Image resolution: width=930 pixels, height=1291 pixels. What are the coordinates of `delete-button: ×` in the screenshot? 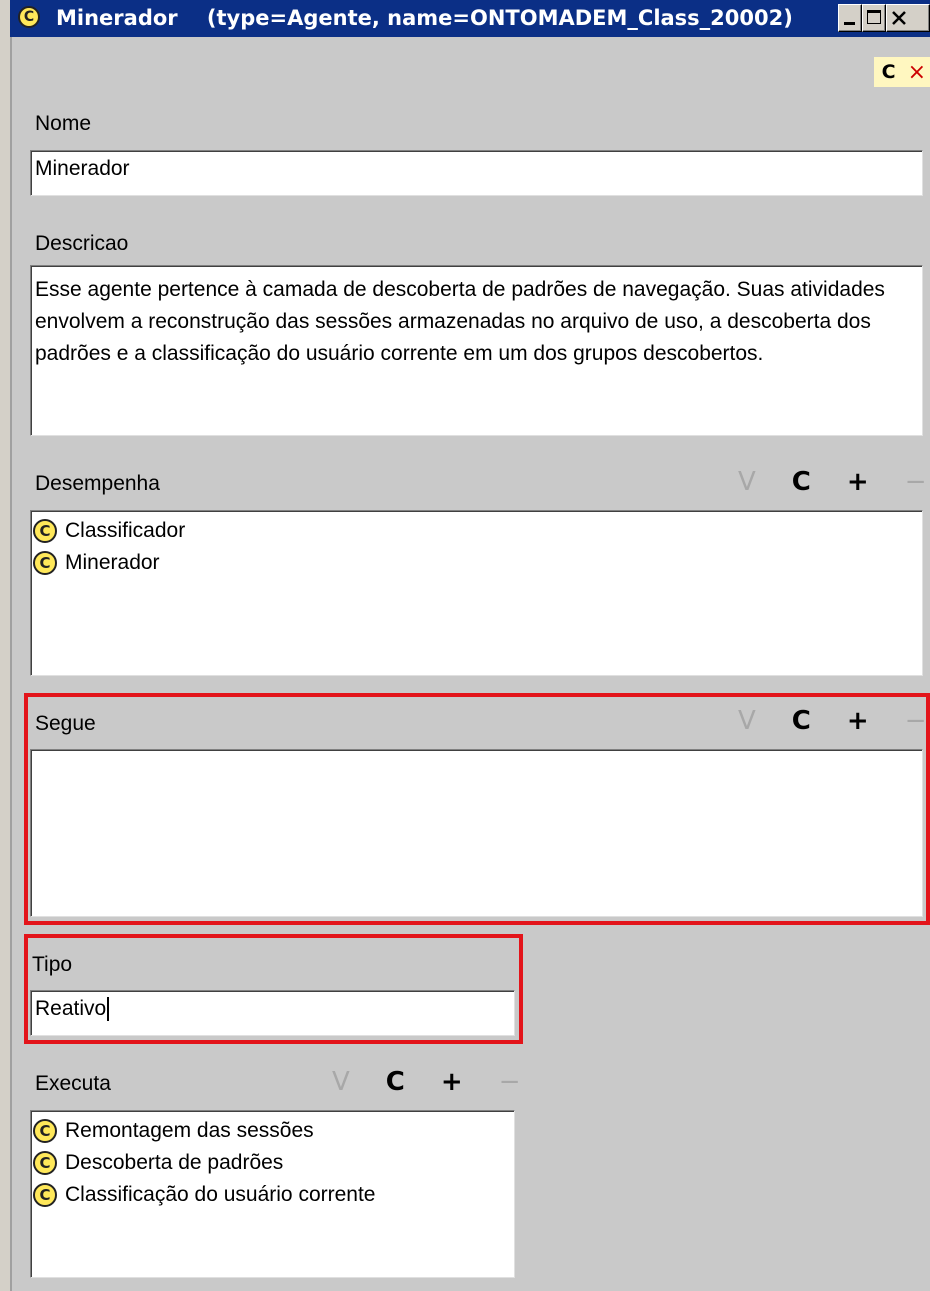 It's located at (917, 72).